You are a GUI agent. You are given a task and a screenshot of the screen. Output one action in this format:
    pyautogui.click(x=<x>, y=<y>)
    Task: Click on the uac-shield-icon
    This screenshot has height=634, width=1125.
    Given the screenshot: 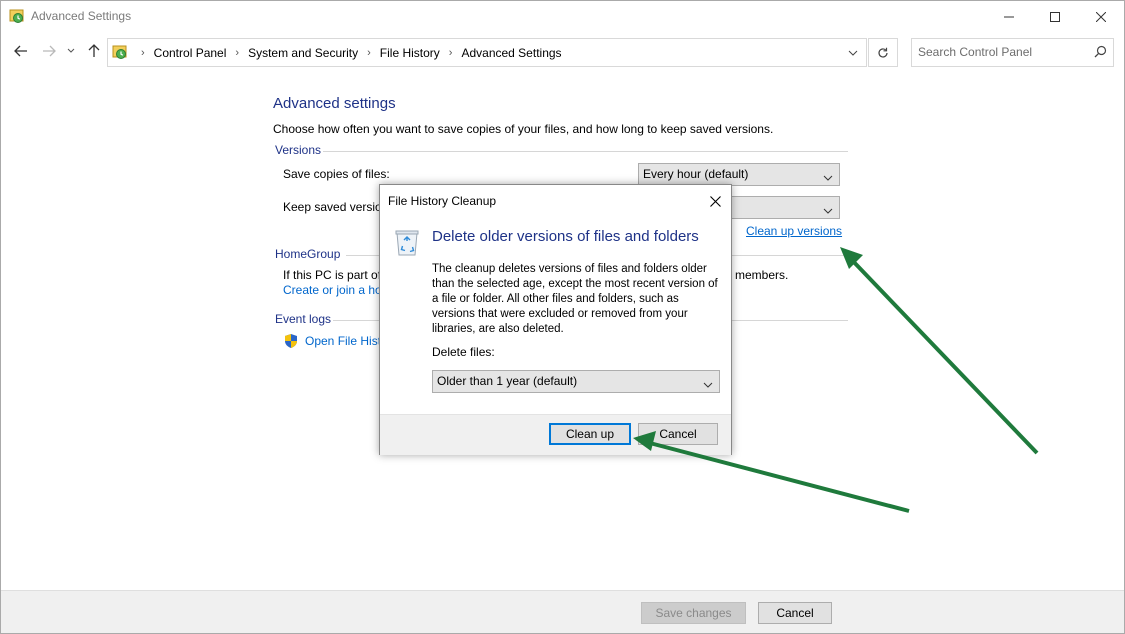 What is the action you would take?
    pyautogui.click(x=291, y=342)
    